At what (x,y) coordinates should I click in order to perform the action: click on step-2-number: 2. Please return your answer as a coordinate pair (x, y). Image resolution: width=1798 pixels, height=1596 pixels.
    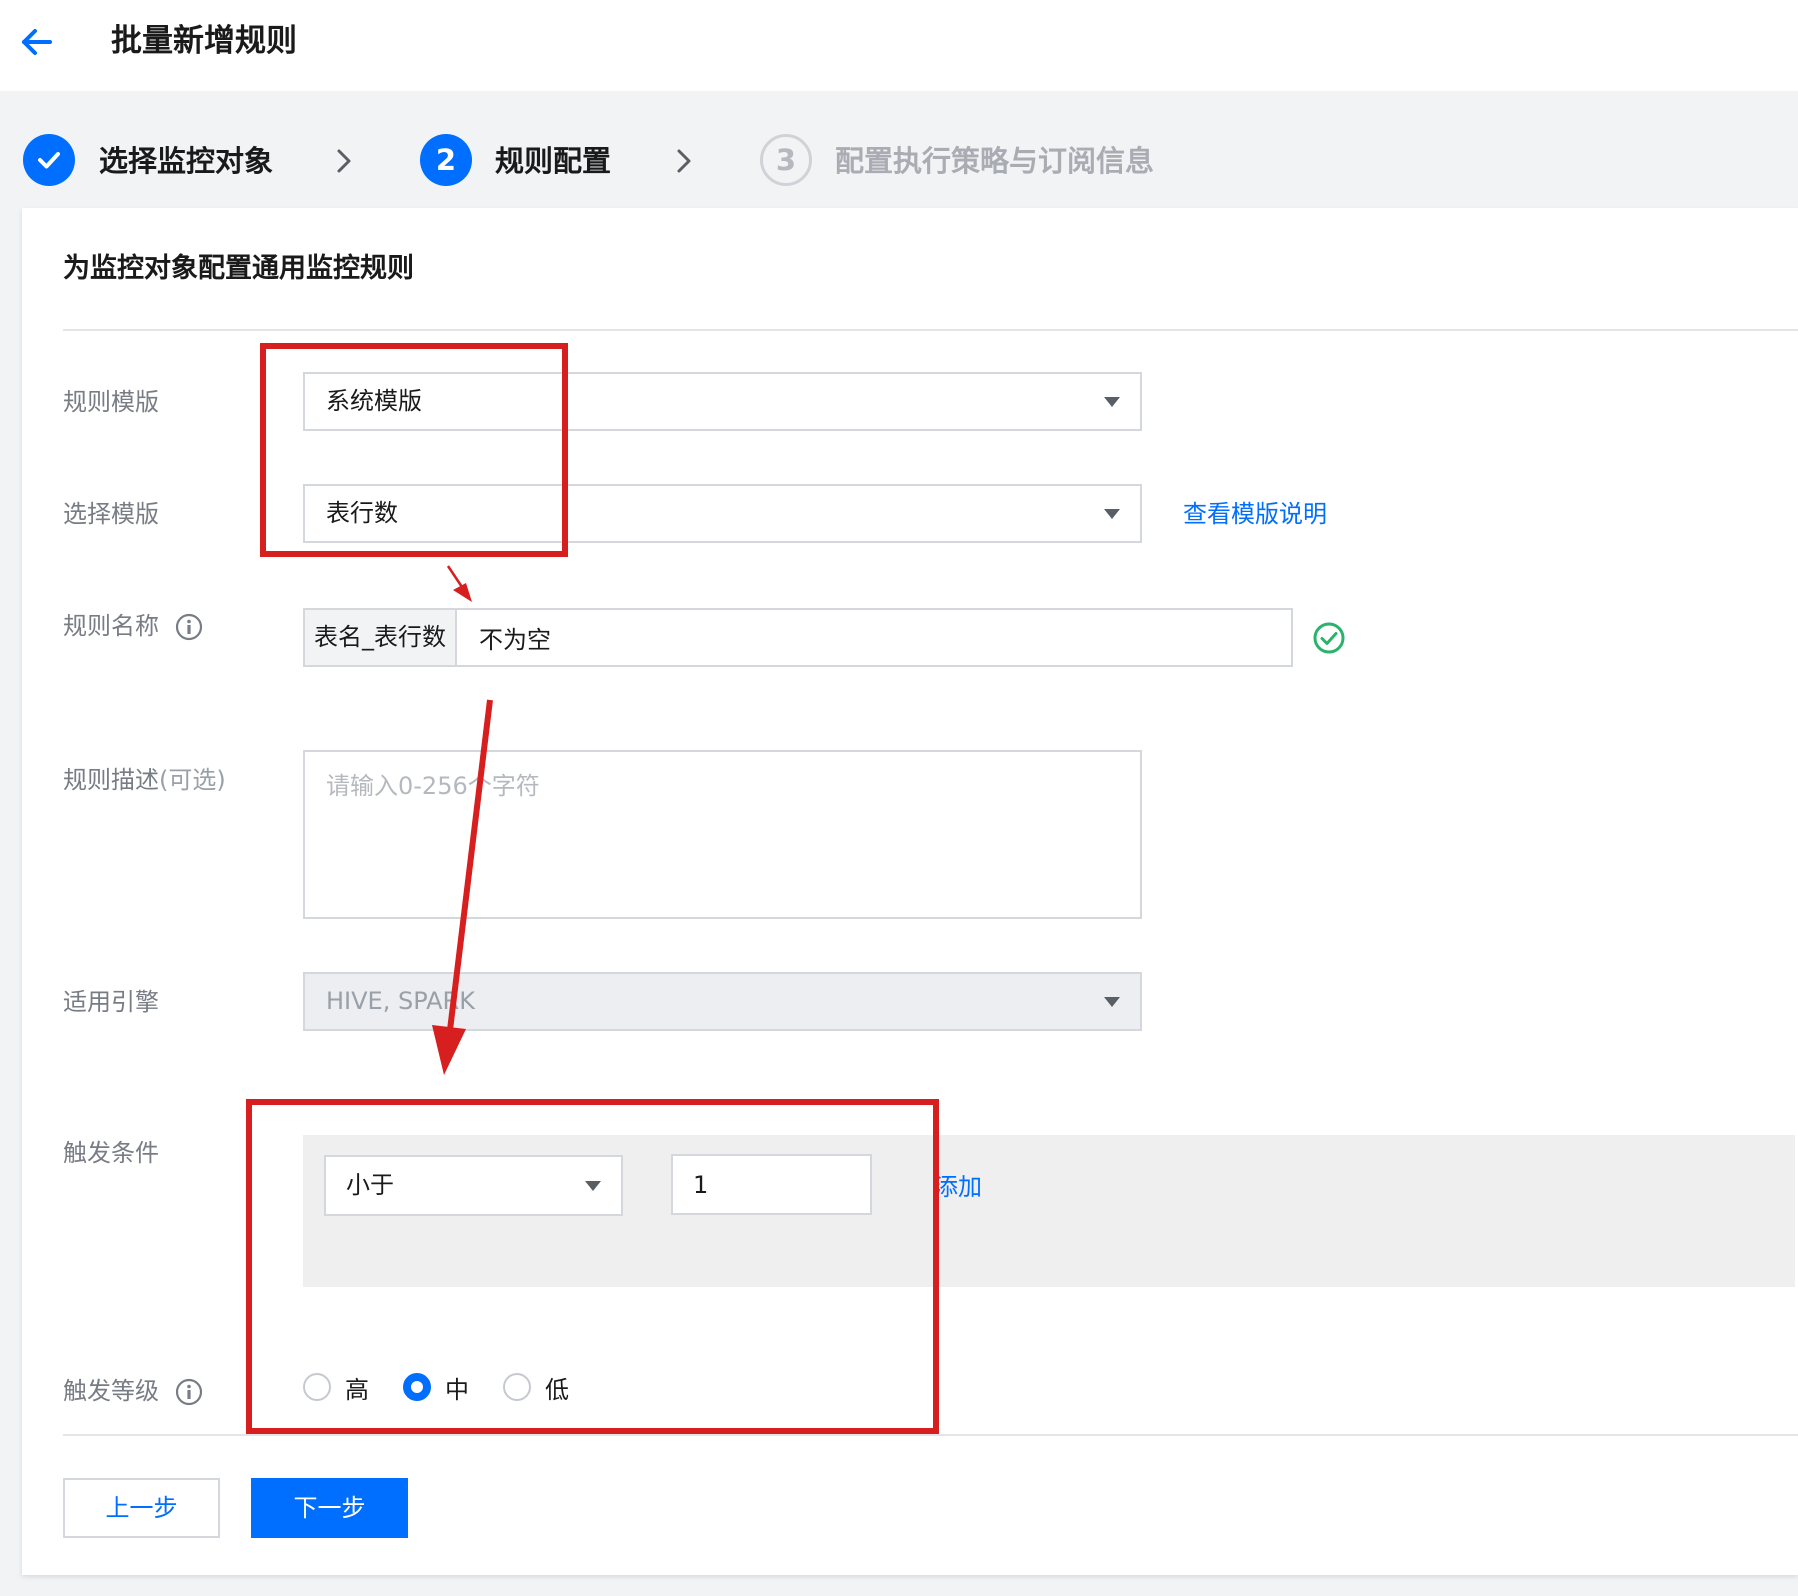
    Looking at the image, I should click on (446, 160).